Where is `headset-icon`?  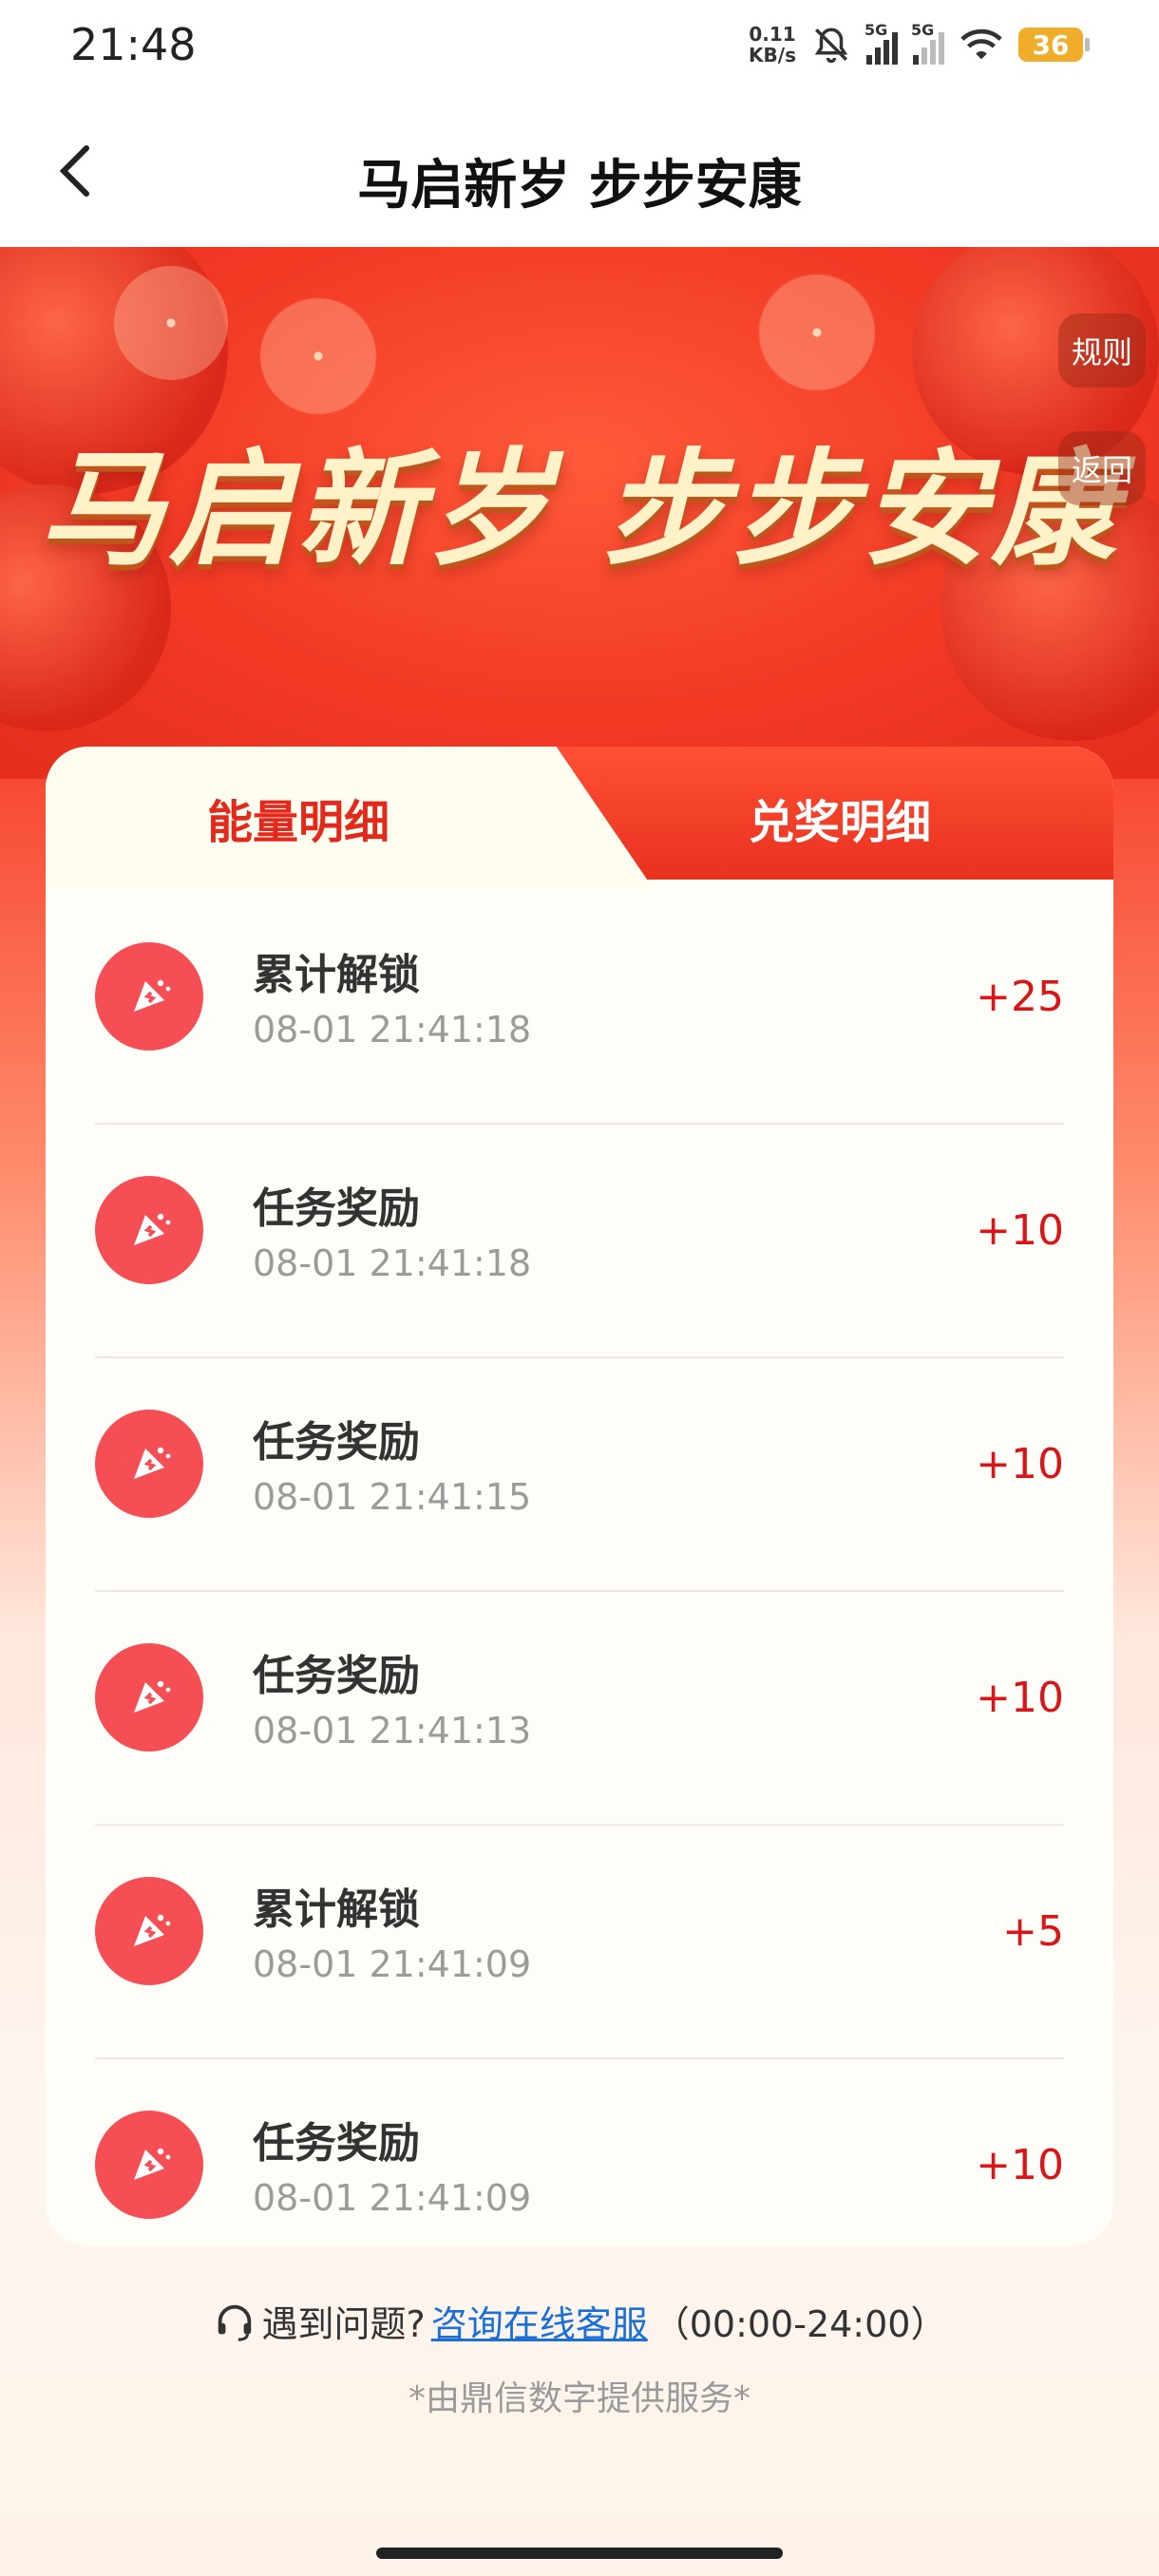 headset-icon is located at coordinates (234, 2322).